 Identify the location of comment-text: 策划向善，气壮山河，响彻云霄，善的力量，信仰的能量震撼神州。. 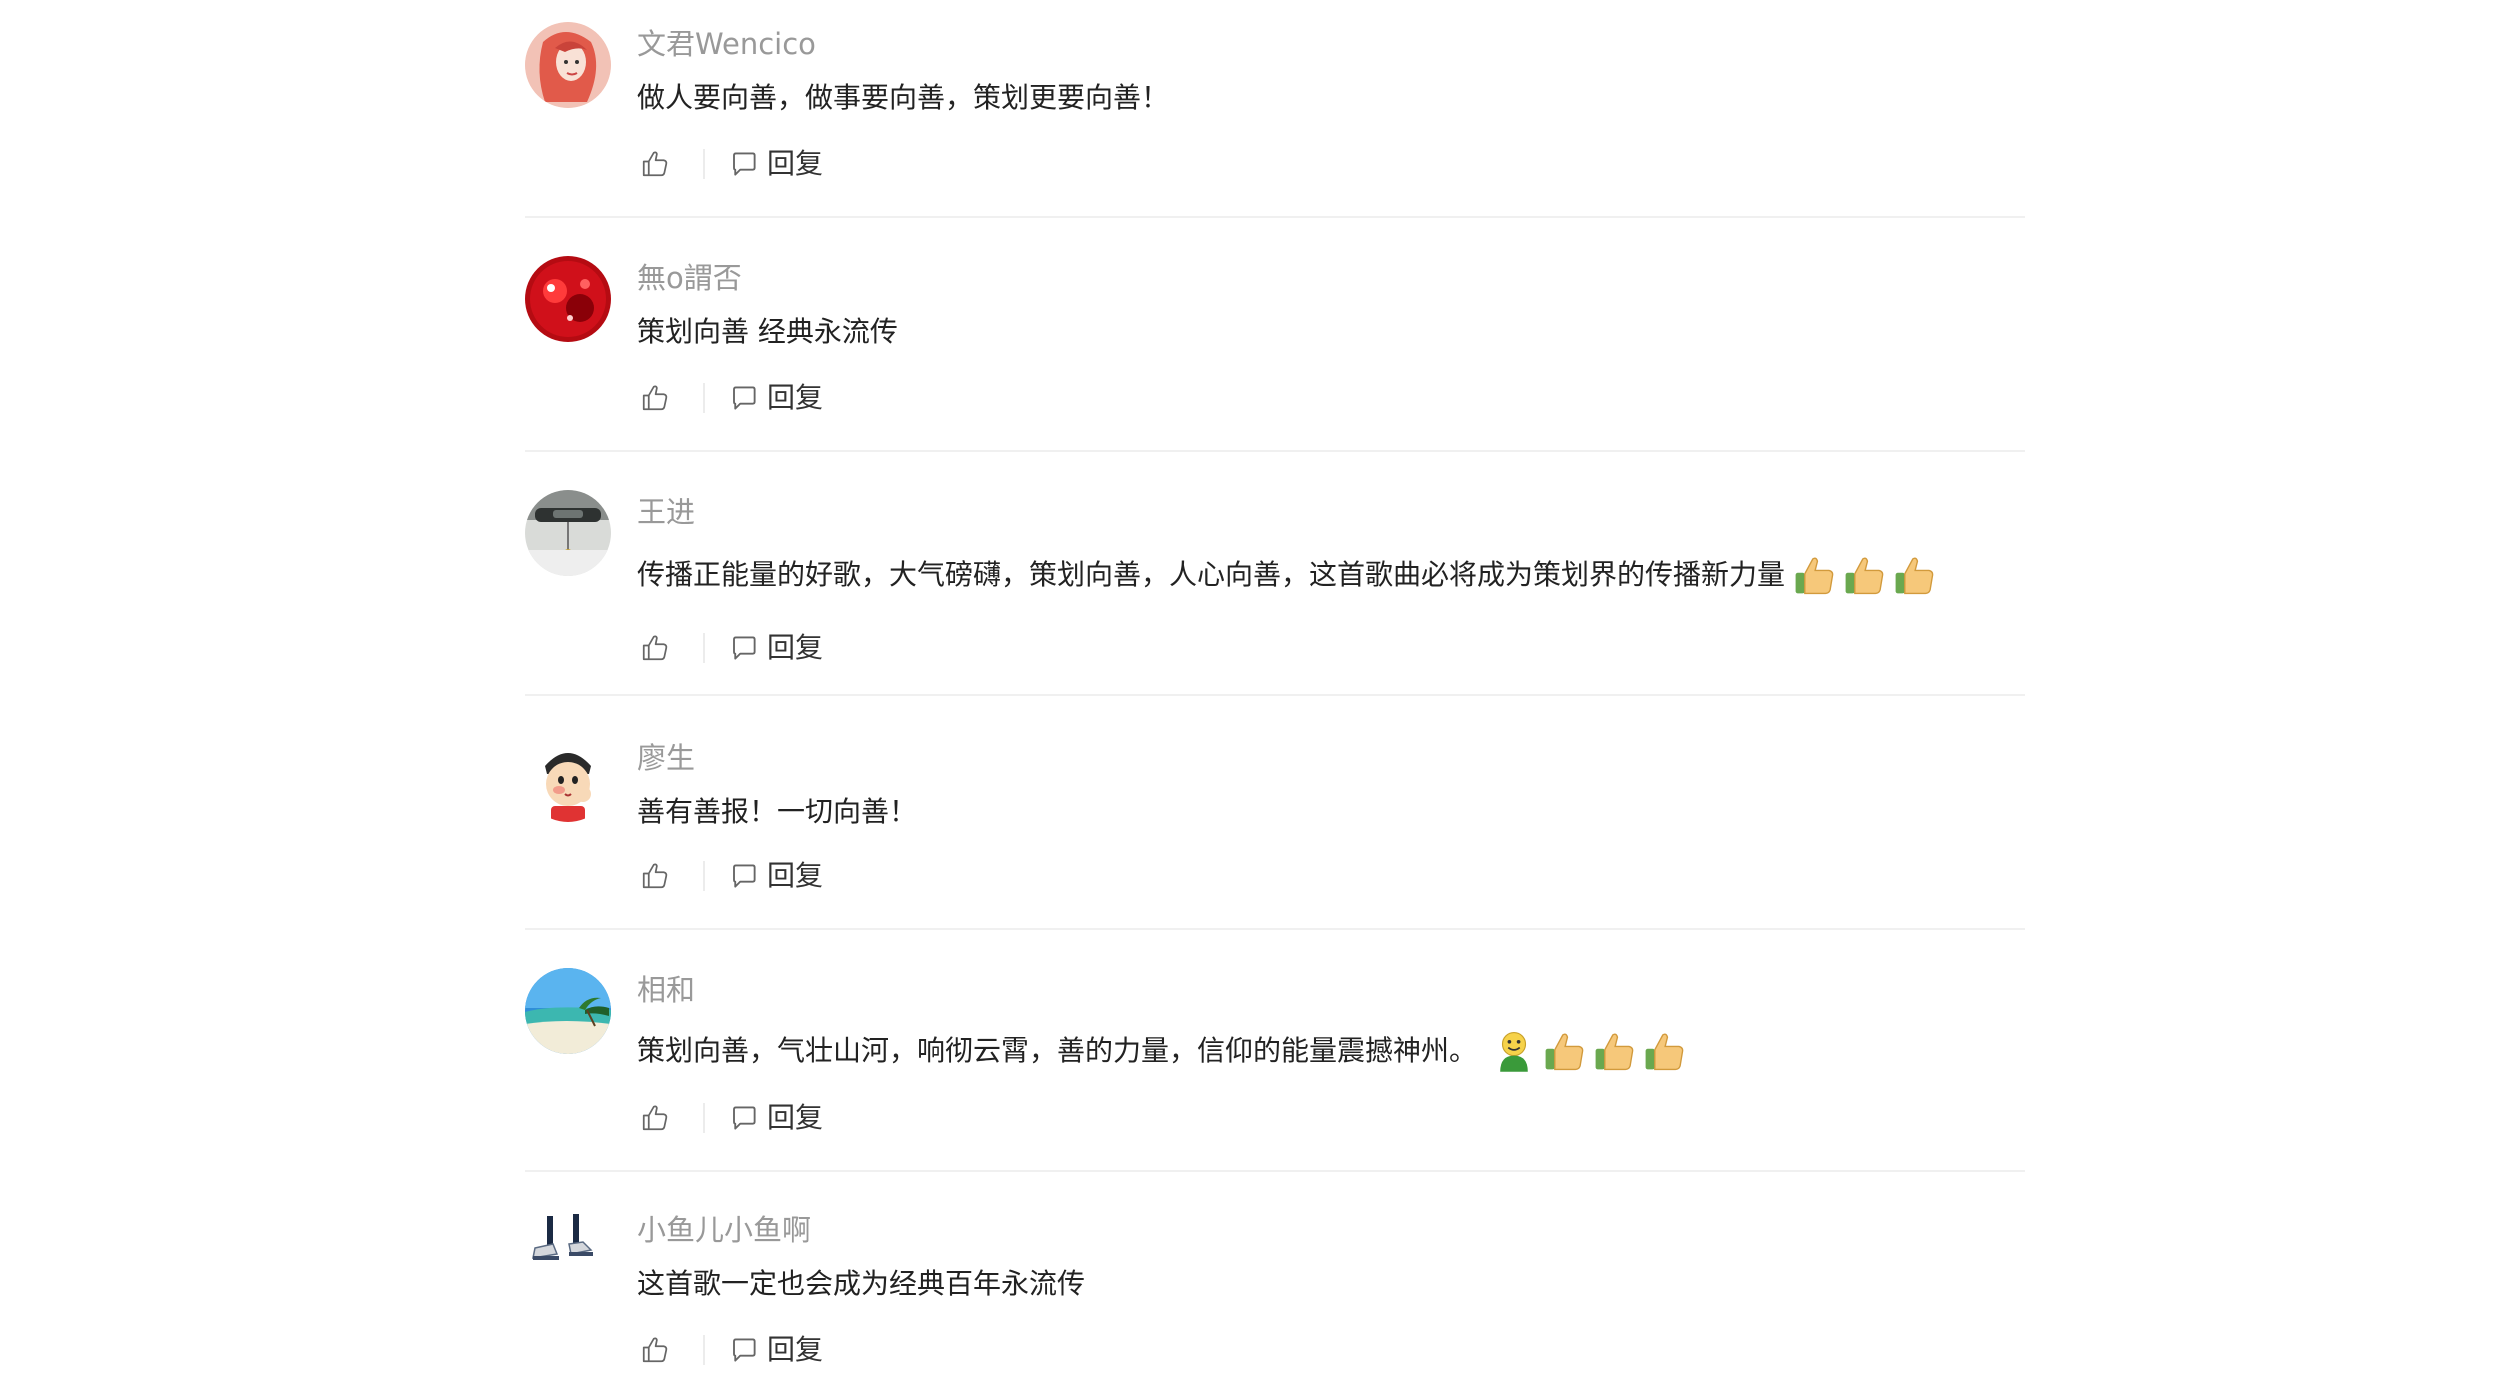
(1162, 1051).